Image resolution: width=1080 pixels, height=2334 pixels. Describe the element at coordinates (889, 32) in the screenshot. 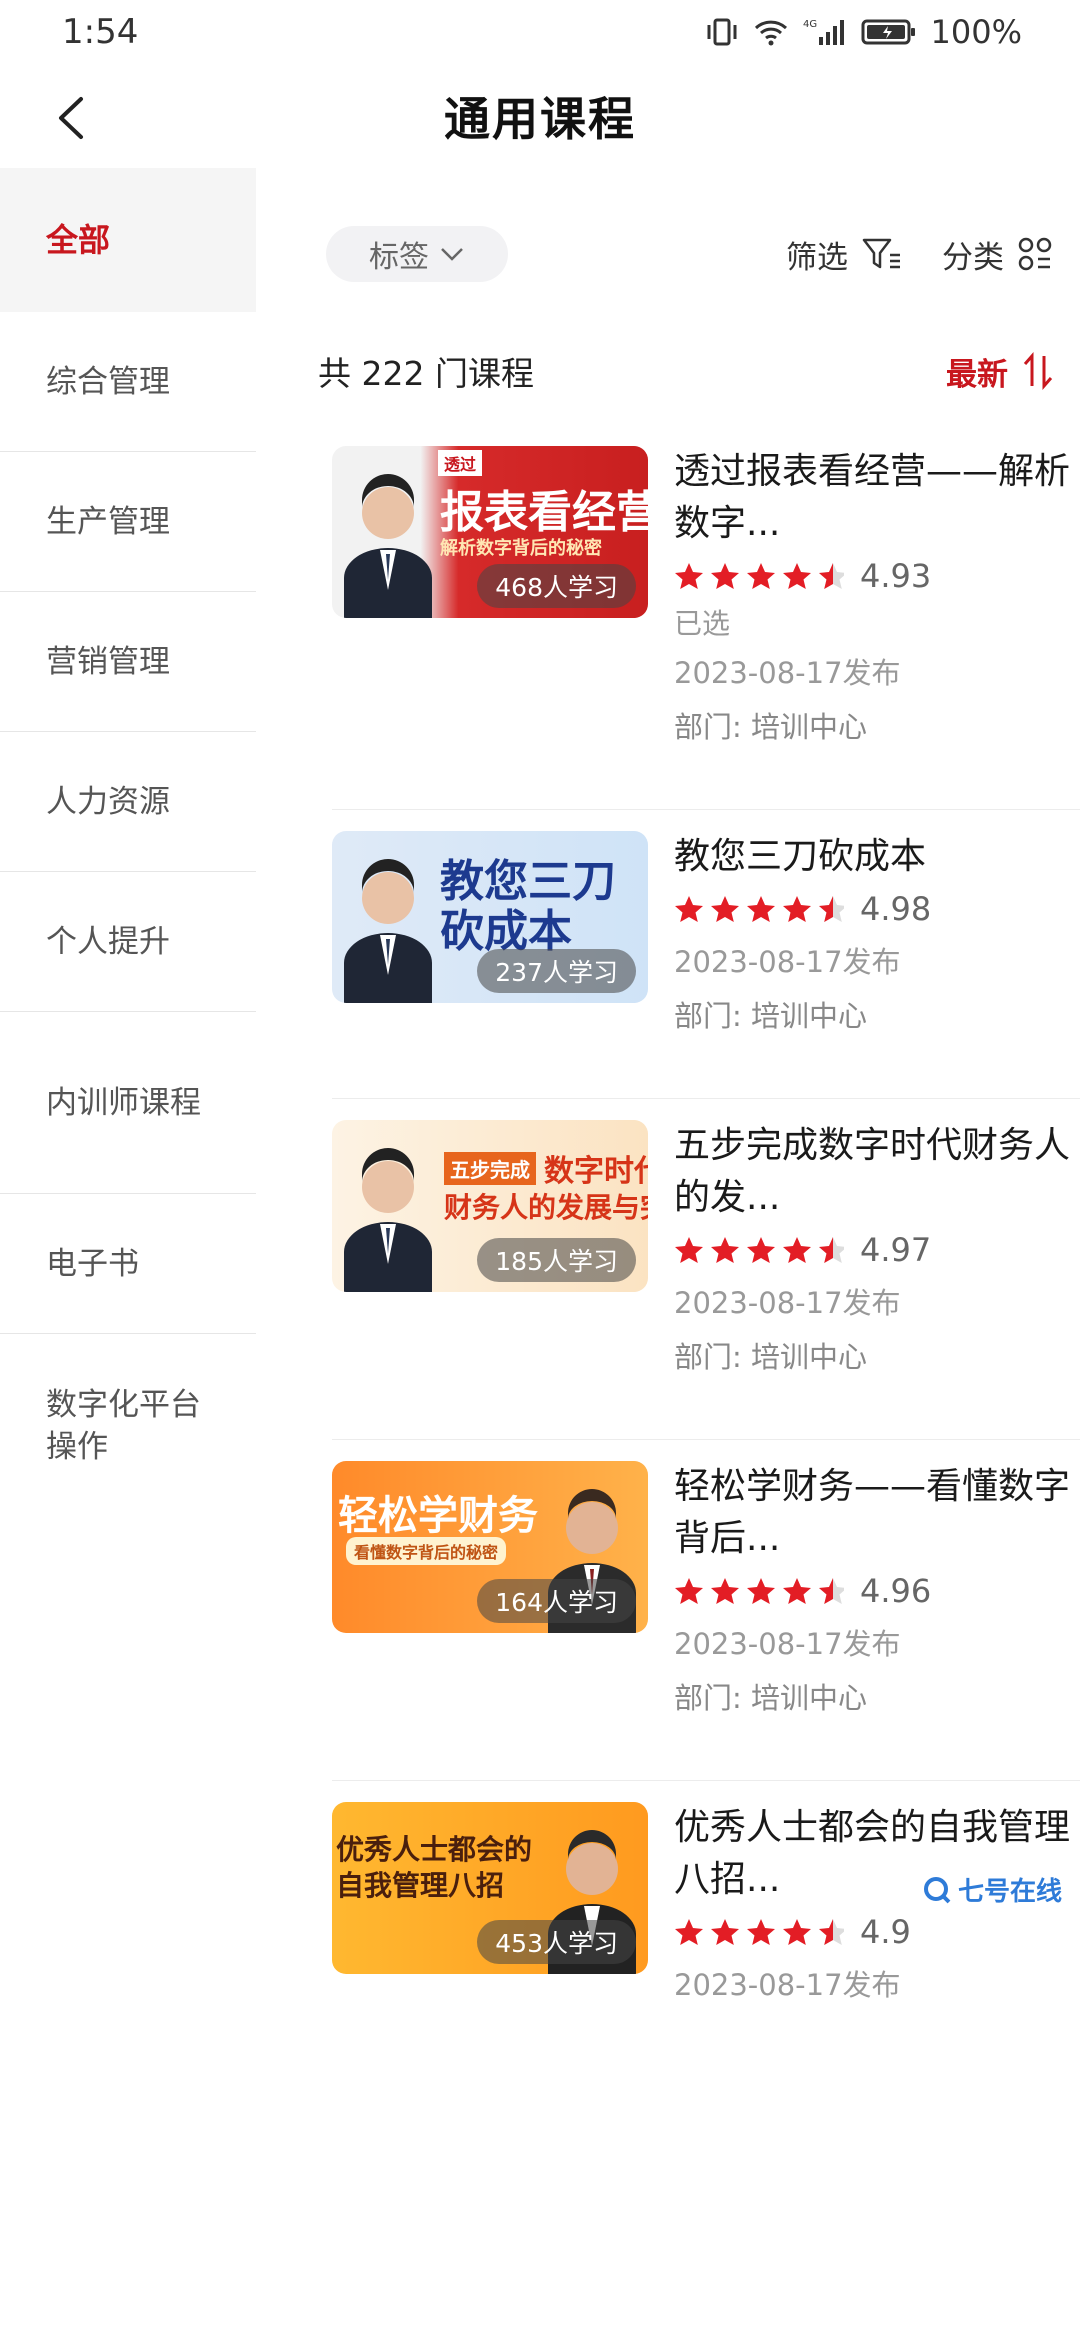

I see `battery-icon` at that location.